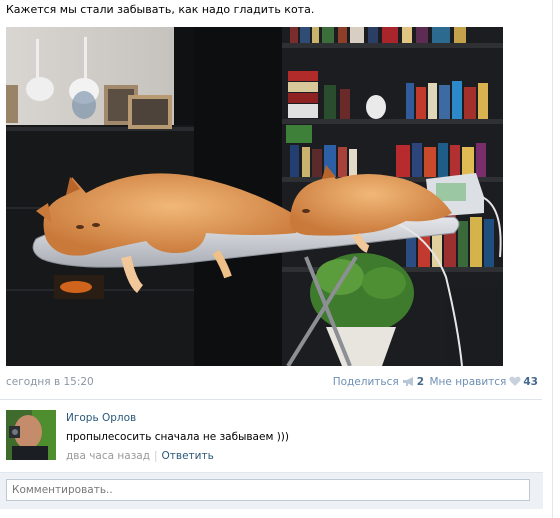 Image resolution: width=560 pixels, height=518 pixels. What do you see at coordinates (271, 399) in the screenshot?
I see `post-divider` at bounding box center [271, 399].